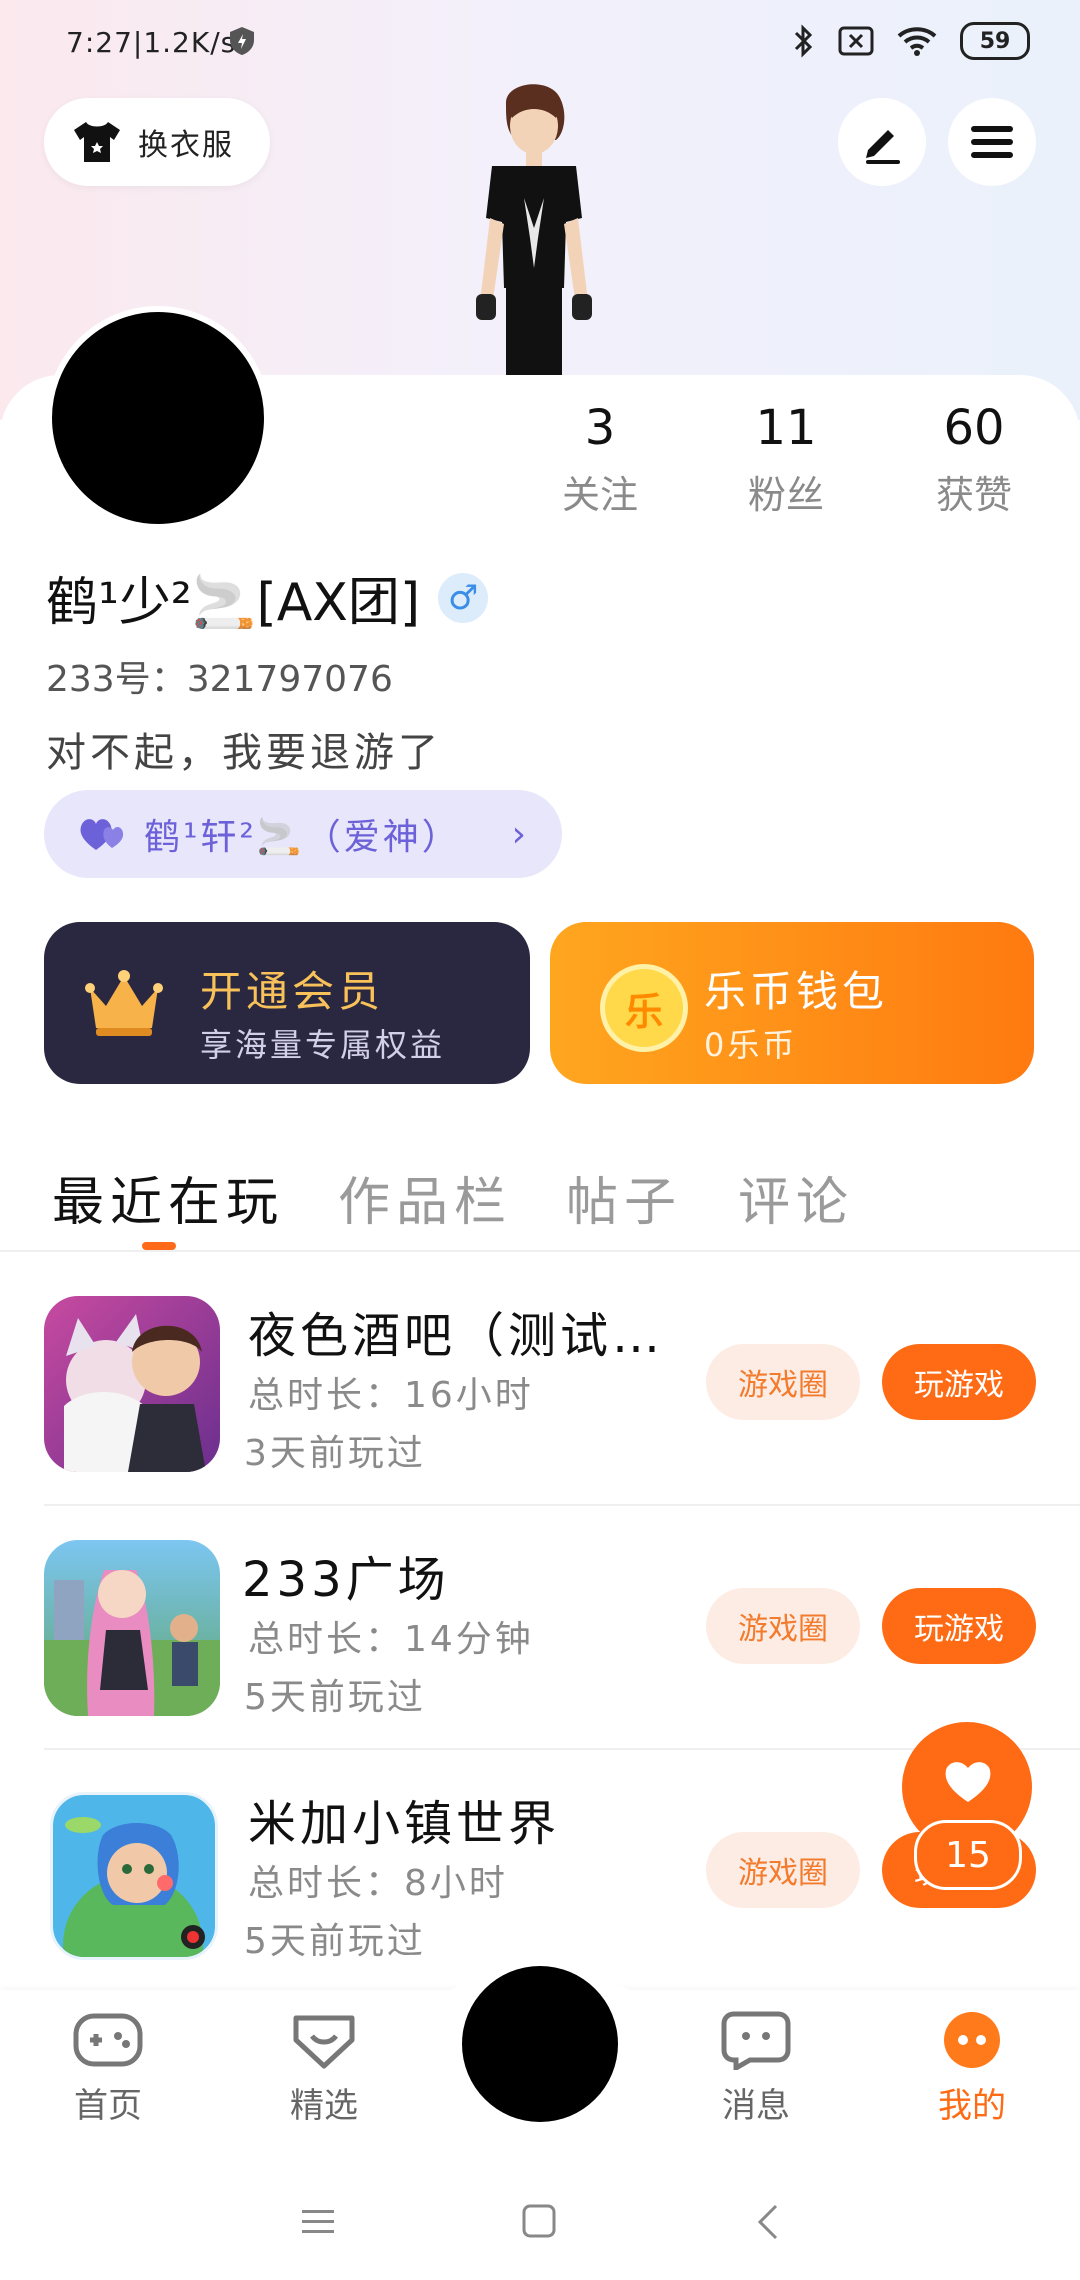  What do you see at coordinates (346, 1580) in the screenshot?
I see `game-title: 233广场` at bounding box center [346, 1580].